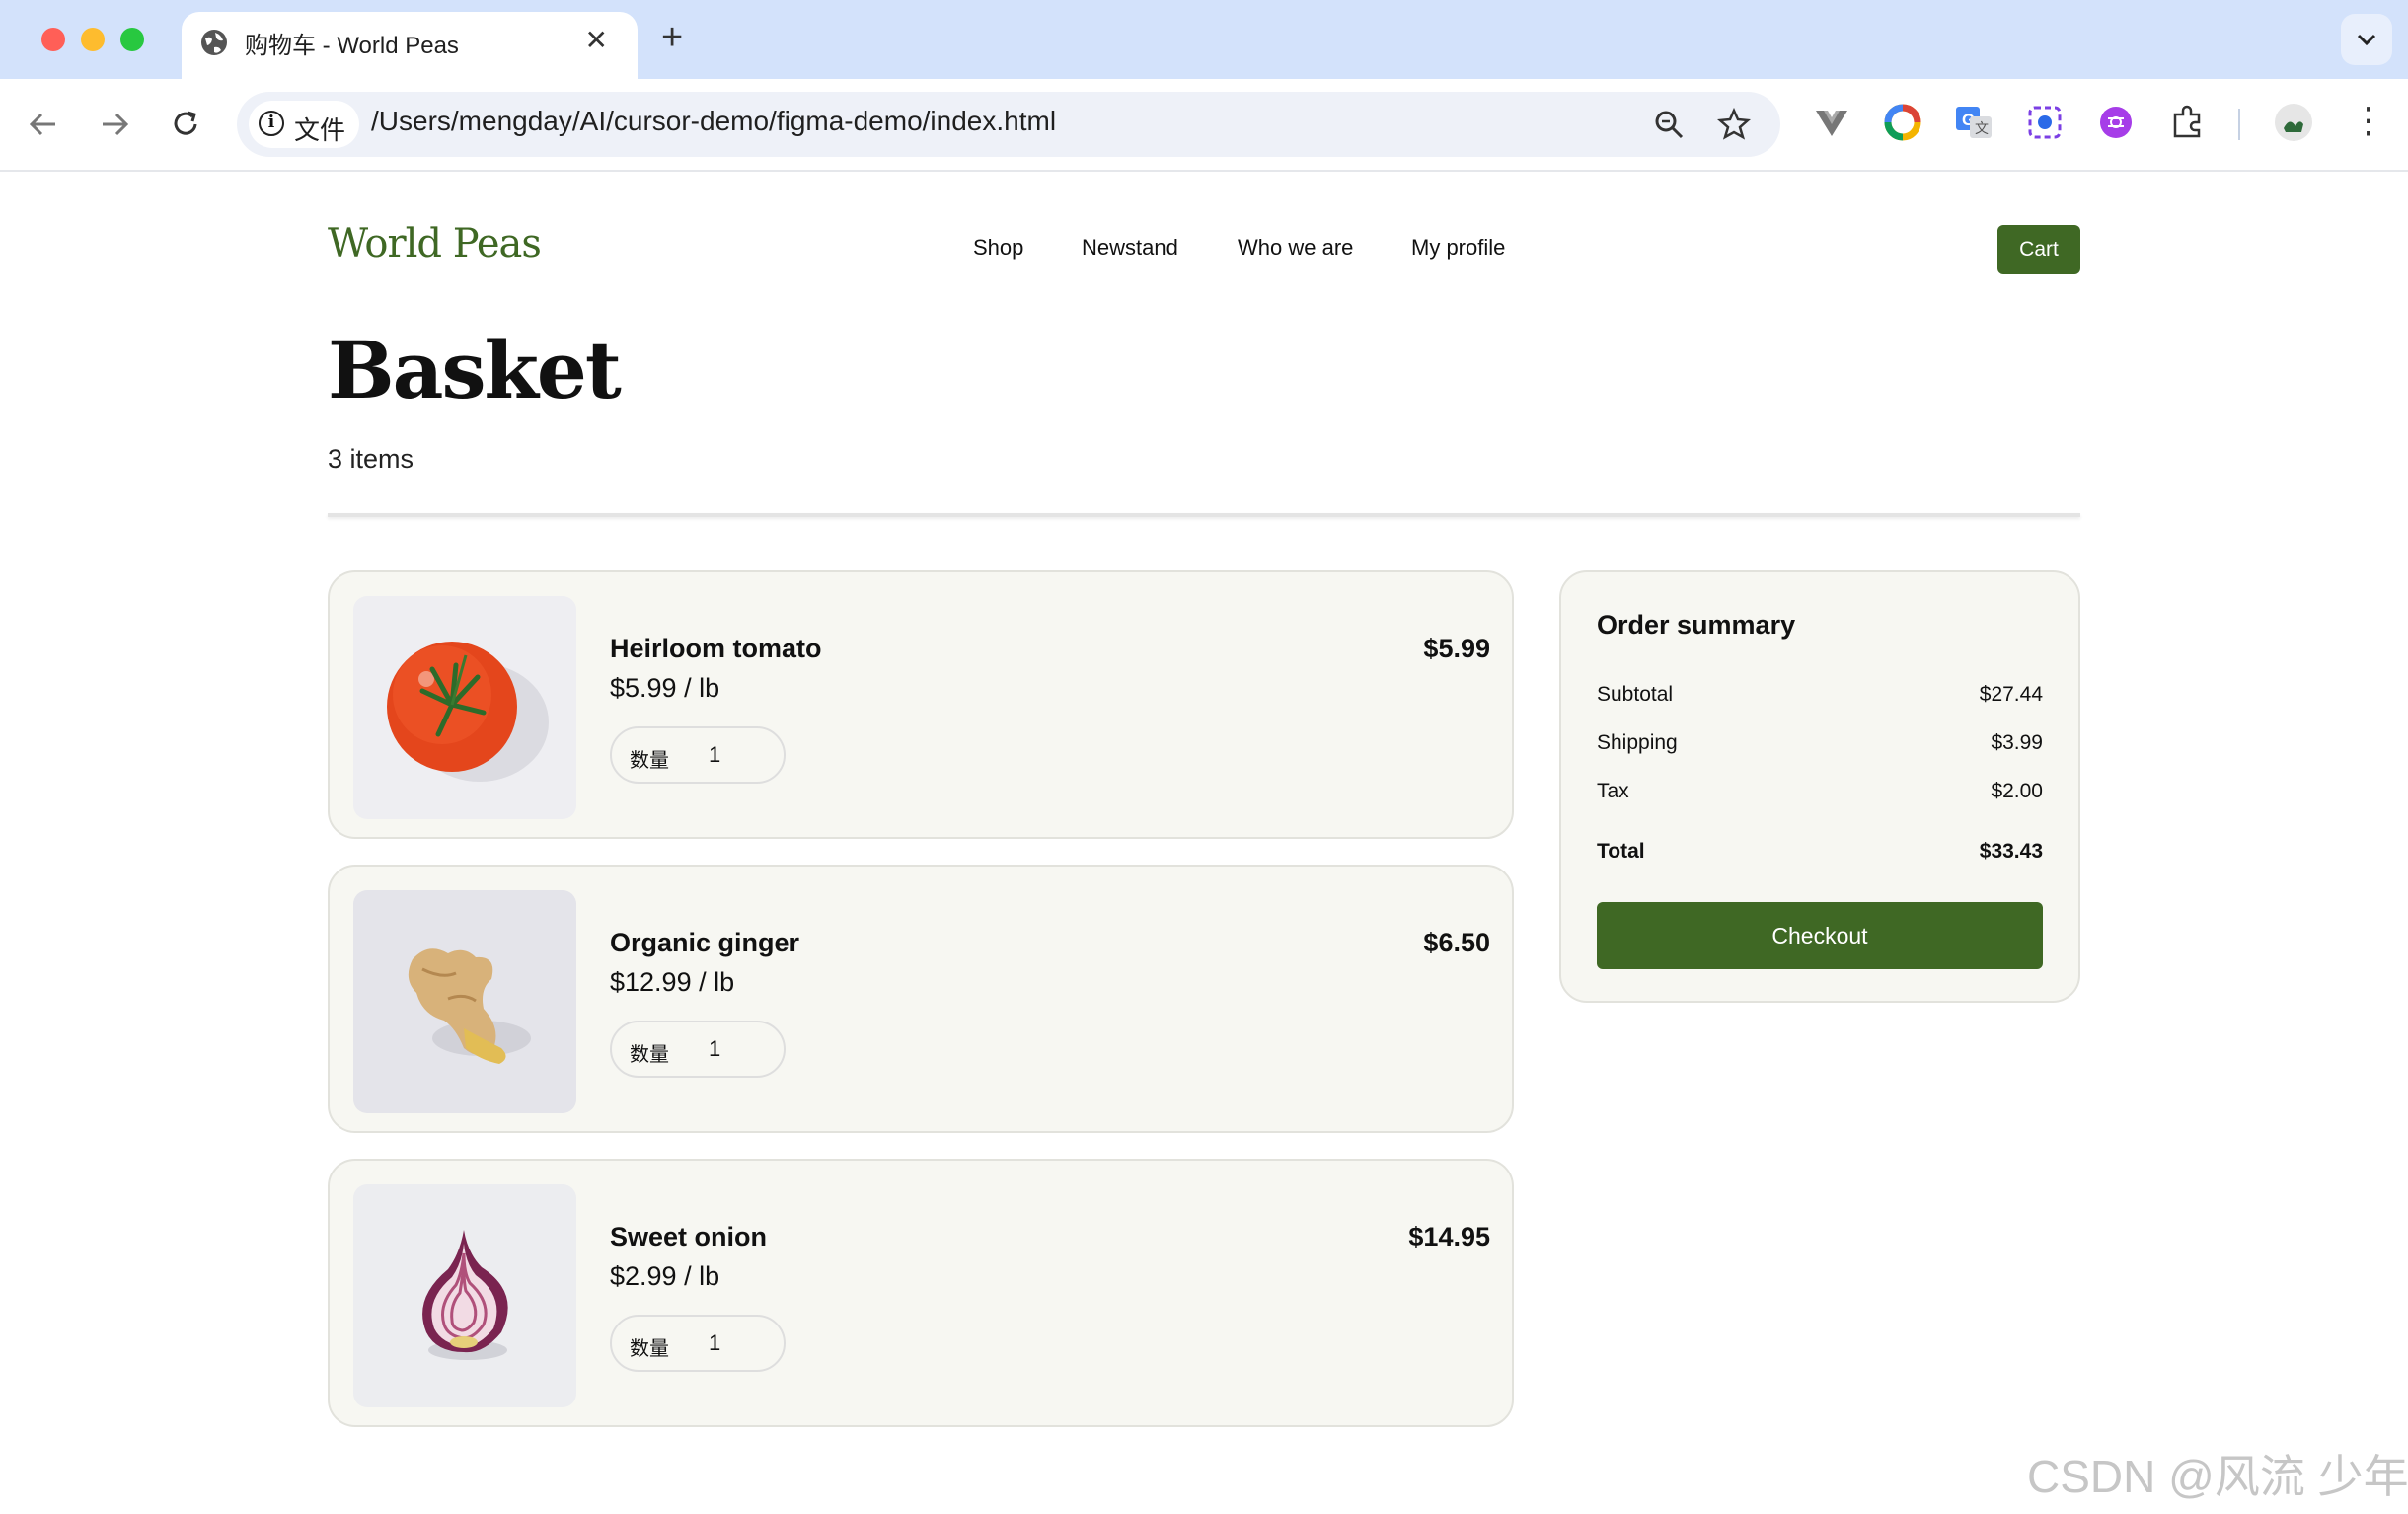 The image size is (2408, 1514). Describe the element at coordinates (2218, 1476) in the screenshot. I see `watermark: CSDN @风流 少年` at that location.